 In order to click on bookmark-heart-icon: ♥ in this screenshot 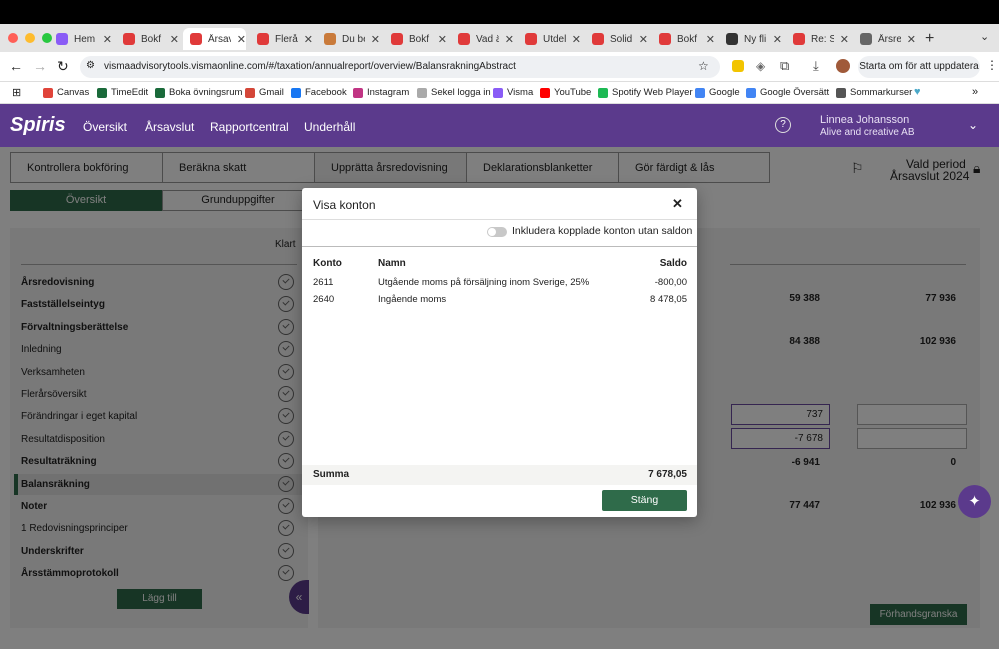, I will do `click(917, 92)`.